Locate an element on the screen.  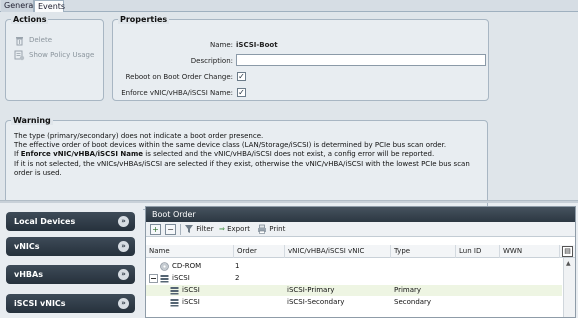
cdrom-icon is located at coordinates (164, 266).